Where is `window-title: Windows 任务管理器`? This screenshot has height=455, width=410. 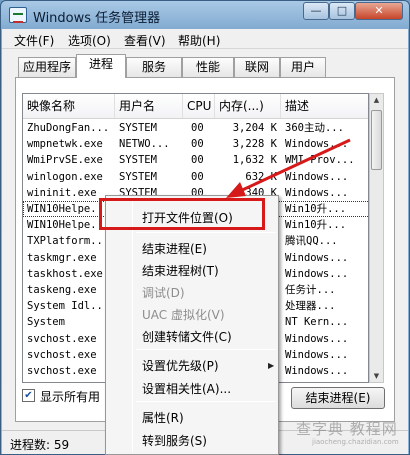
window-title: Windows 任务管理器 is located at coordinates (97, 18).